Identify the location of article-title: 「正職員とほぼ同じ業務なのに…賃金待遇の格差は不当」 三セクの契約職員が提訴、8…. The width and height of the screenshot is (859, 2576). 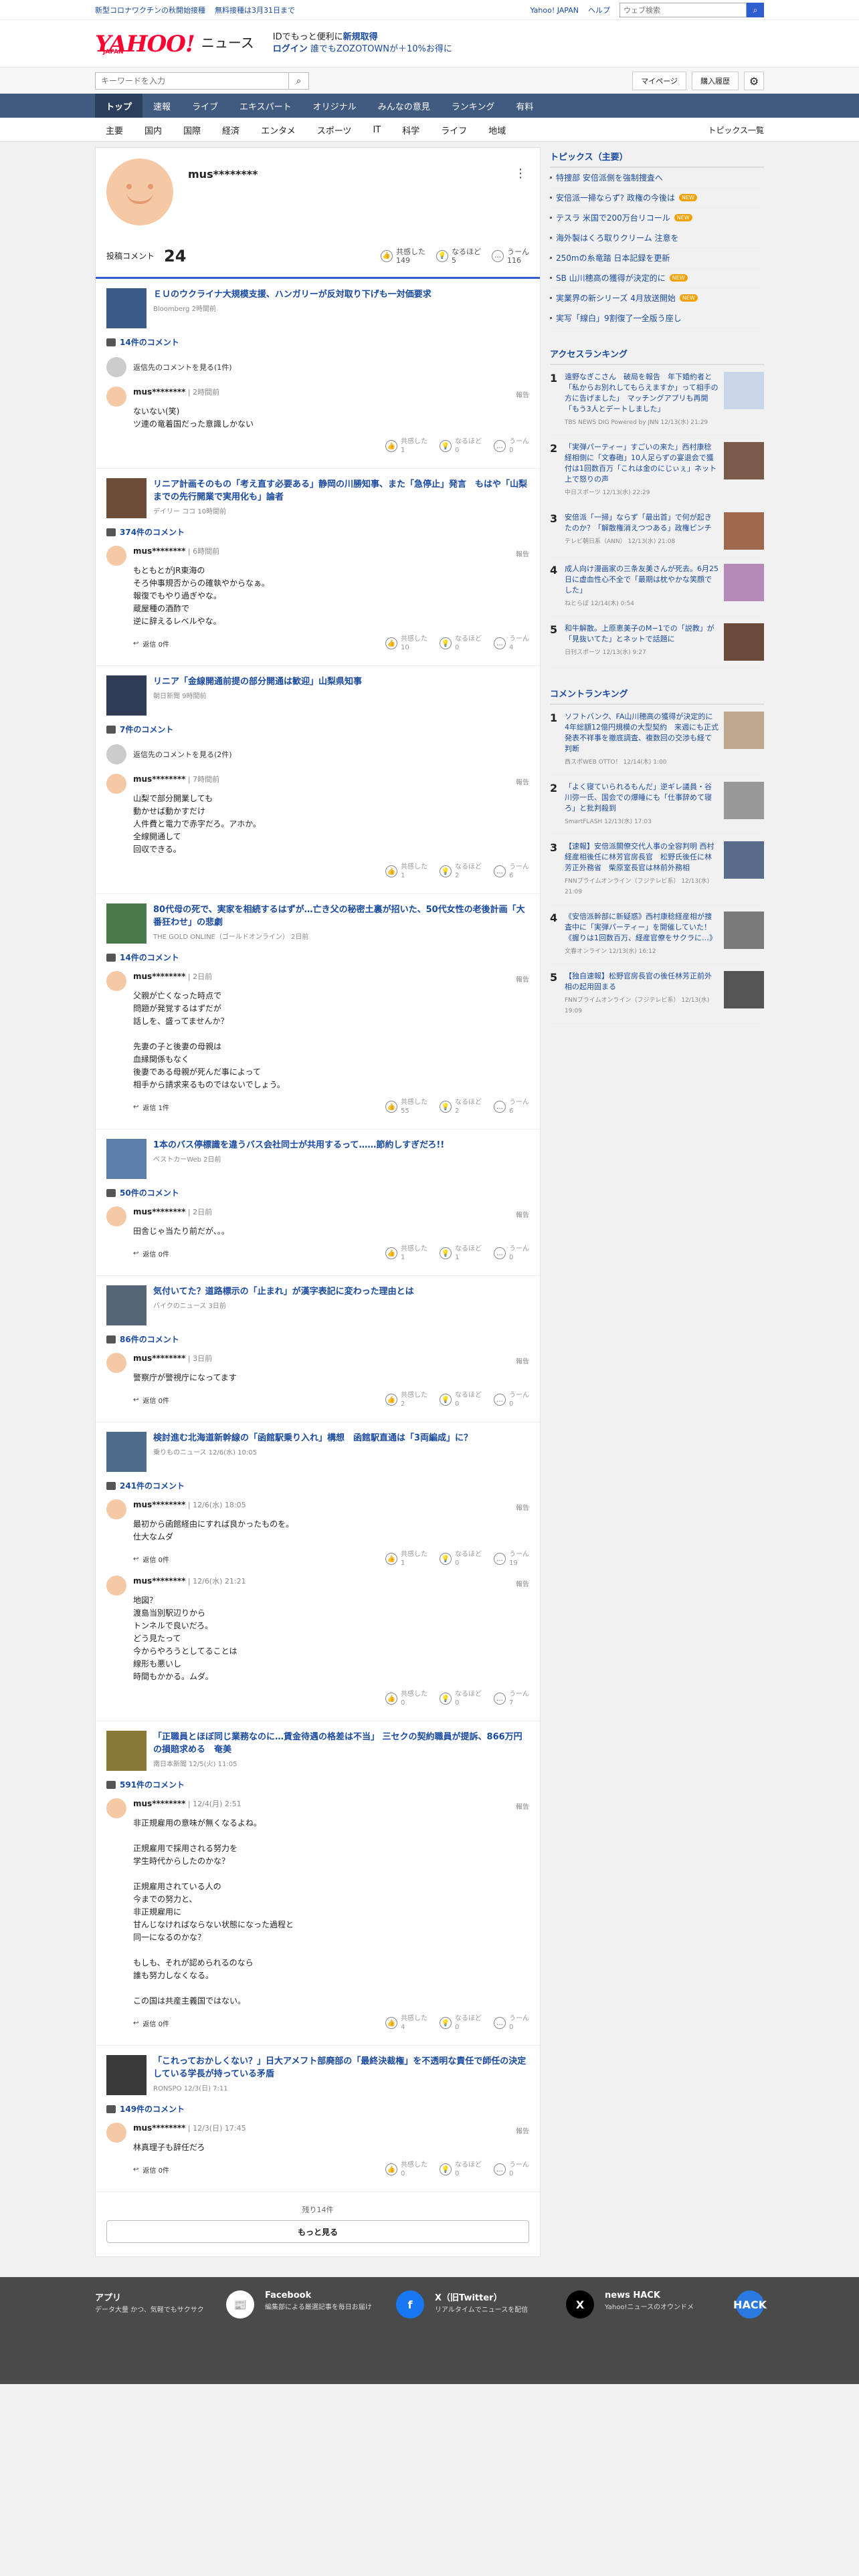
(341, 1743).